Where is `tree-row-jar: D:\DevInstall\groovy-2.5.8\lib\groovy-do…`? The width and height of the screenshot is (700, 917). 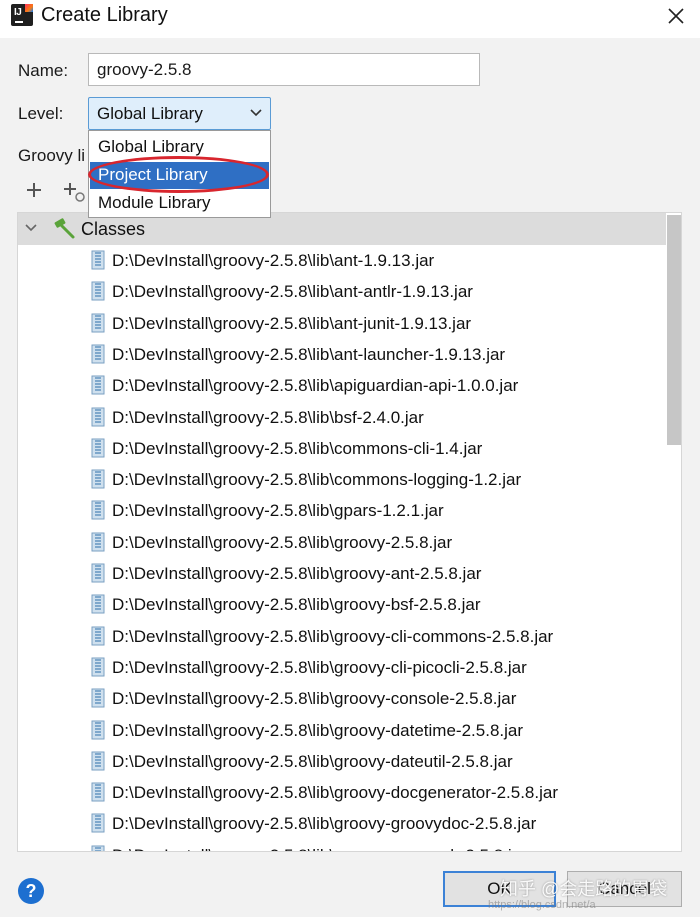
tree-row-jar: D:\DevInstall\groovy-2.5.8\lib\groovy-do… is located at coordinates (342, 792).